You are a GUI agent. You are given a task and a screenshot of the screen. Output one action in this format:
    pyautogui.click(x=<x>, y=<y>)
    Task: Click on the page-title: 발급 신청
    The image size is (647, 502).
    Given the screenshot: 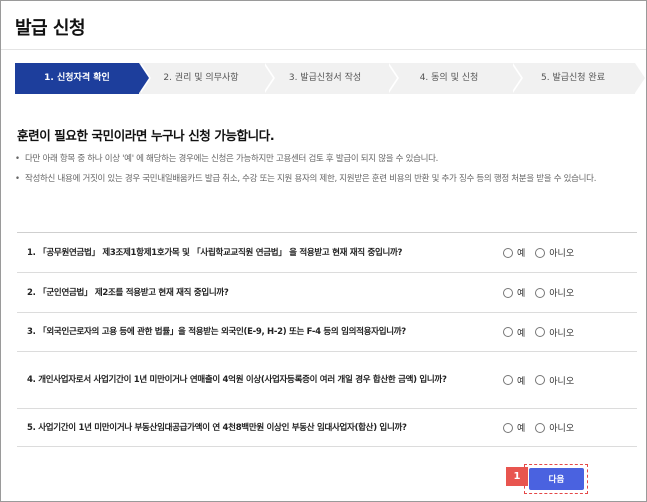 What is the action you would take?
    pyautogui.click(x=50, y=28)
    